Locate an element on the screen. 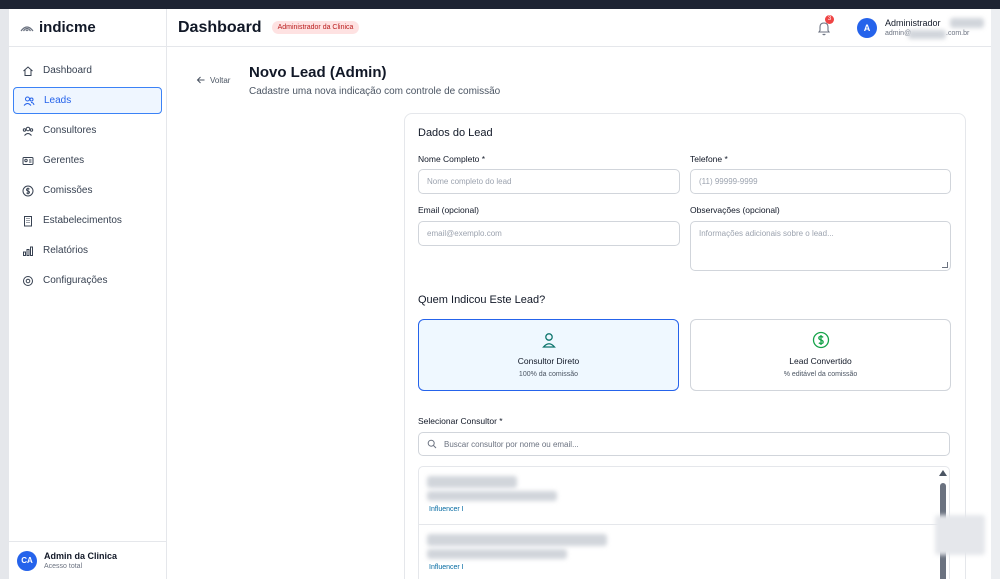 The width and height of the screenshot is (1000, 579). sidebar-item-label: Comissões is located at coordinates (68, 190).